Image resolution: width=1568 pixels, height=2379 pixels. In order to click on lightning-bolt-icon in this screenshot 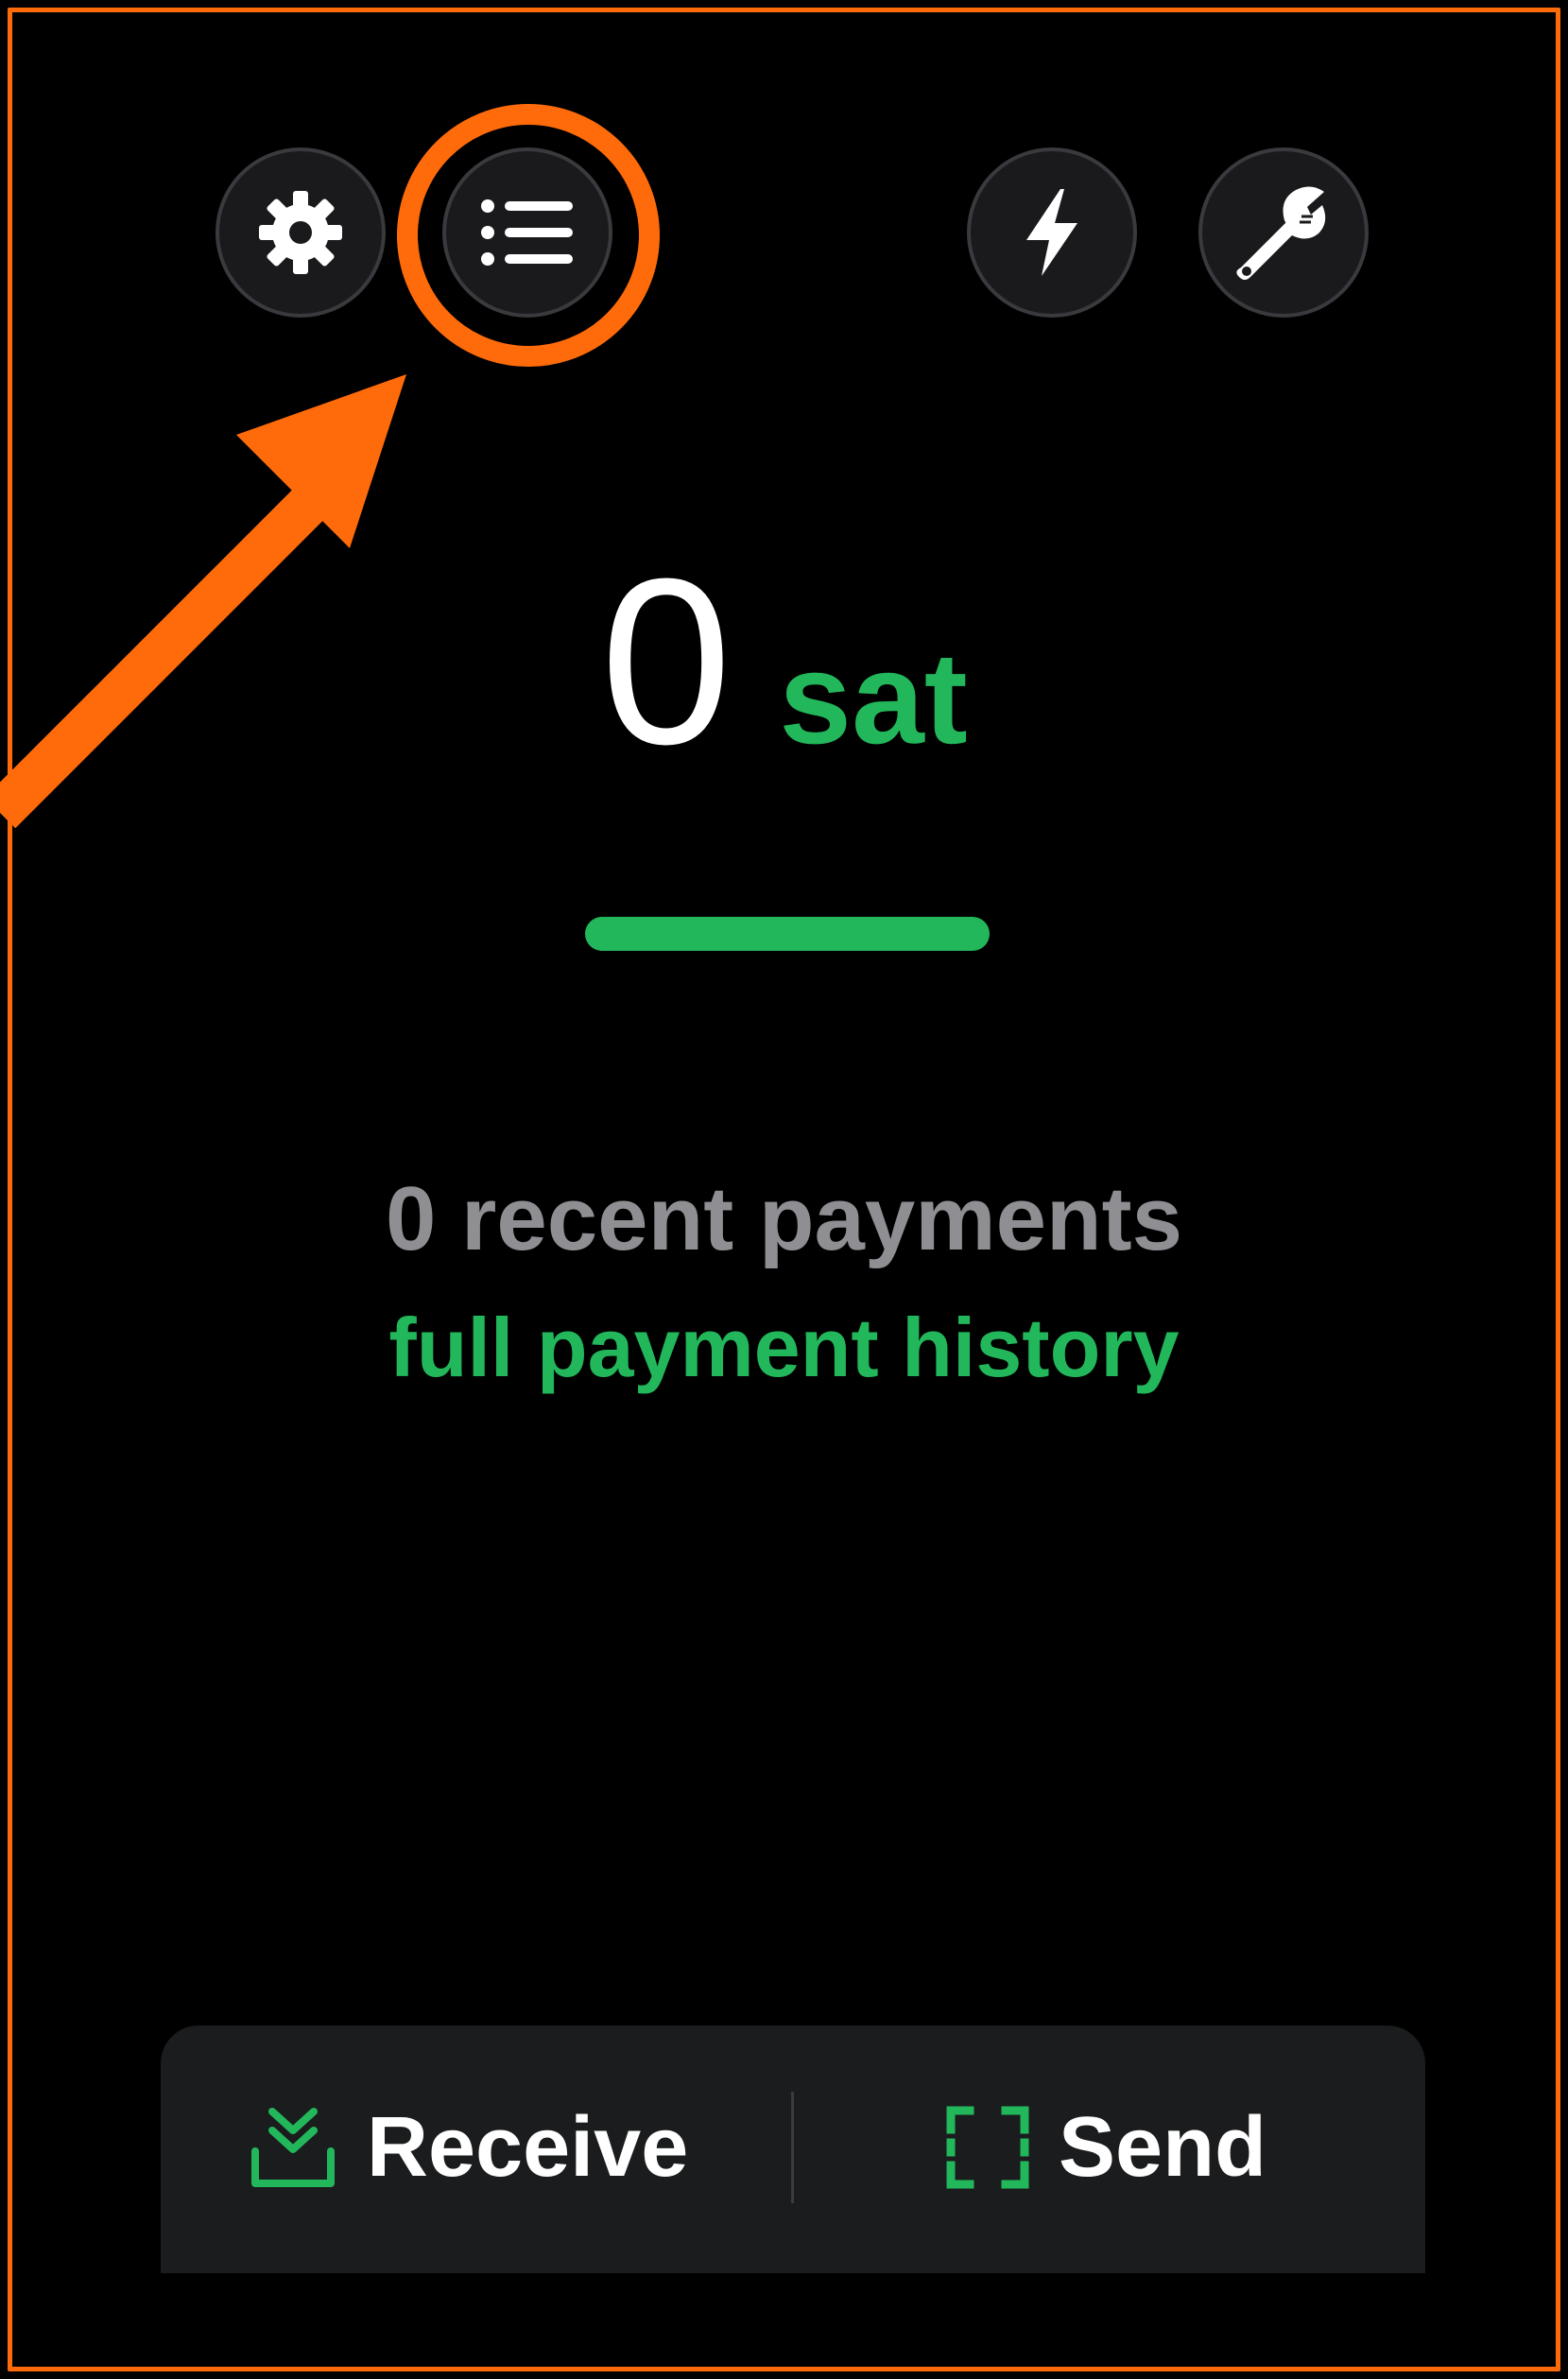, I will do `click(1051, 233)`.